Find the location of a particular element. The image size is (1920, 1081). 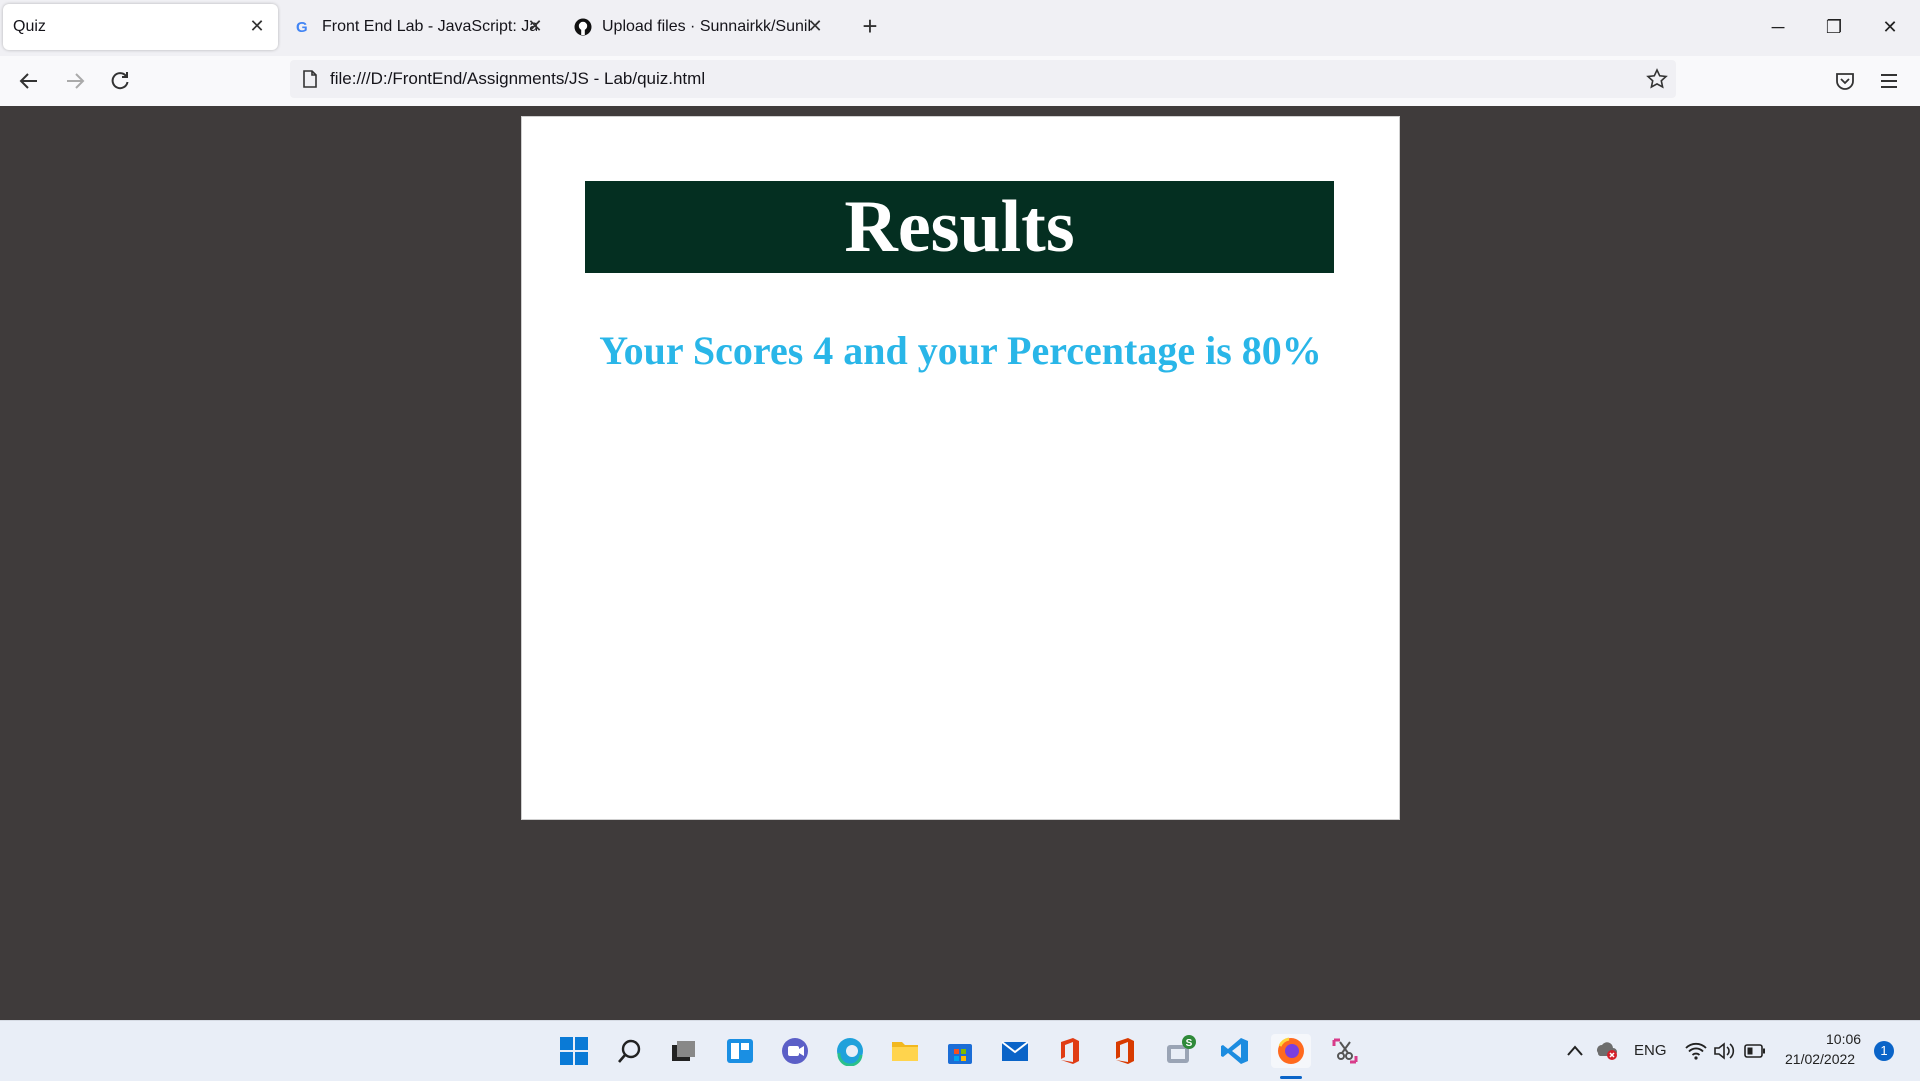

vscode-button is located at coordinates (1235, 1051).